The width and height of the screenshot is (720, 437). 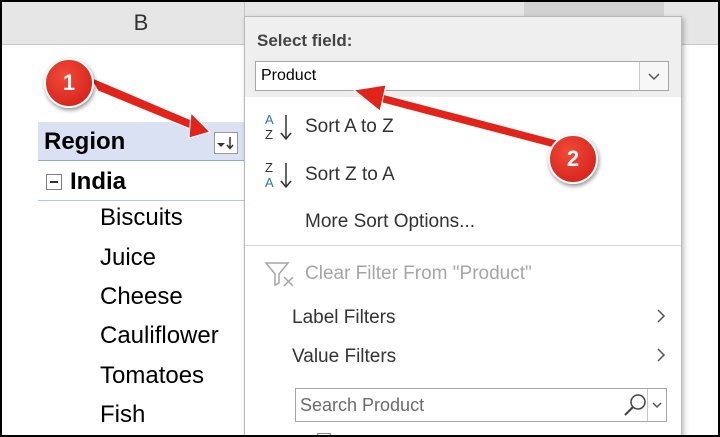 What do you see at coordinates (463, 317) in the screenshot?
I see `label-filters-item: Label Filters` at bounding box center [463, 317].